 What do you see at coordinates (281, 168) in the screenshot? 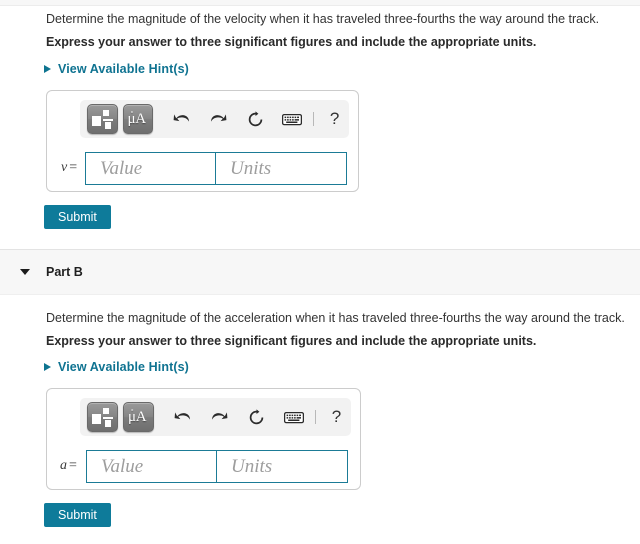
I see `part-a-units-input: Units` at bounding box center [281, 168].